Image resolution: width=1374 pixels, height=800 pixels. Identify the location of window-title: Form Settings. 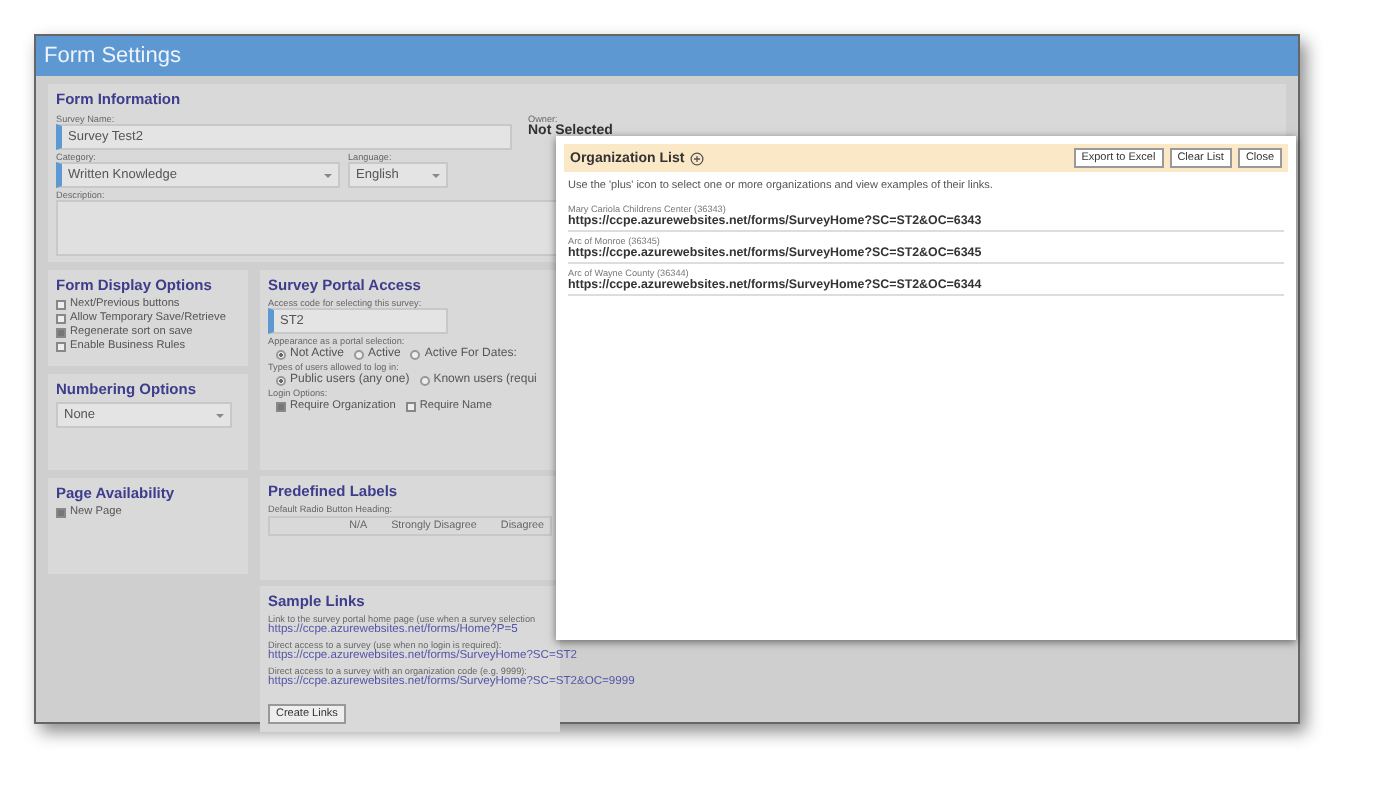
(112, 56).